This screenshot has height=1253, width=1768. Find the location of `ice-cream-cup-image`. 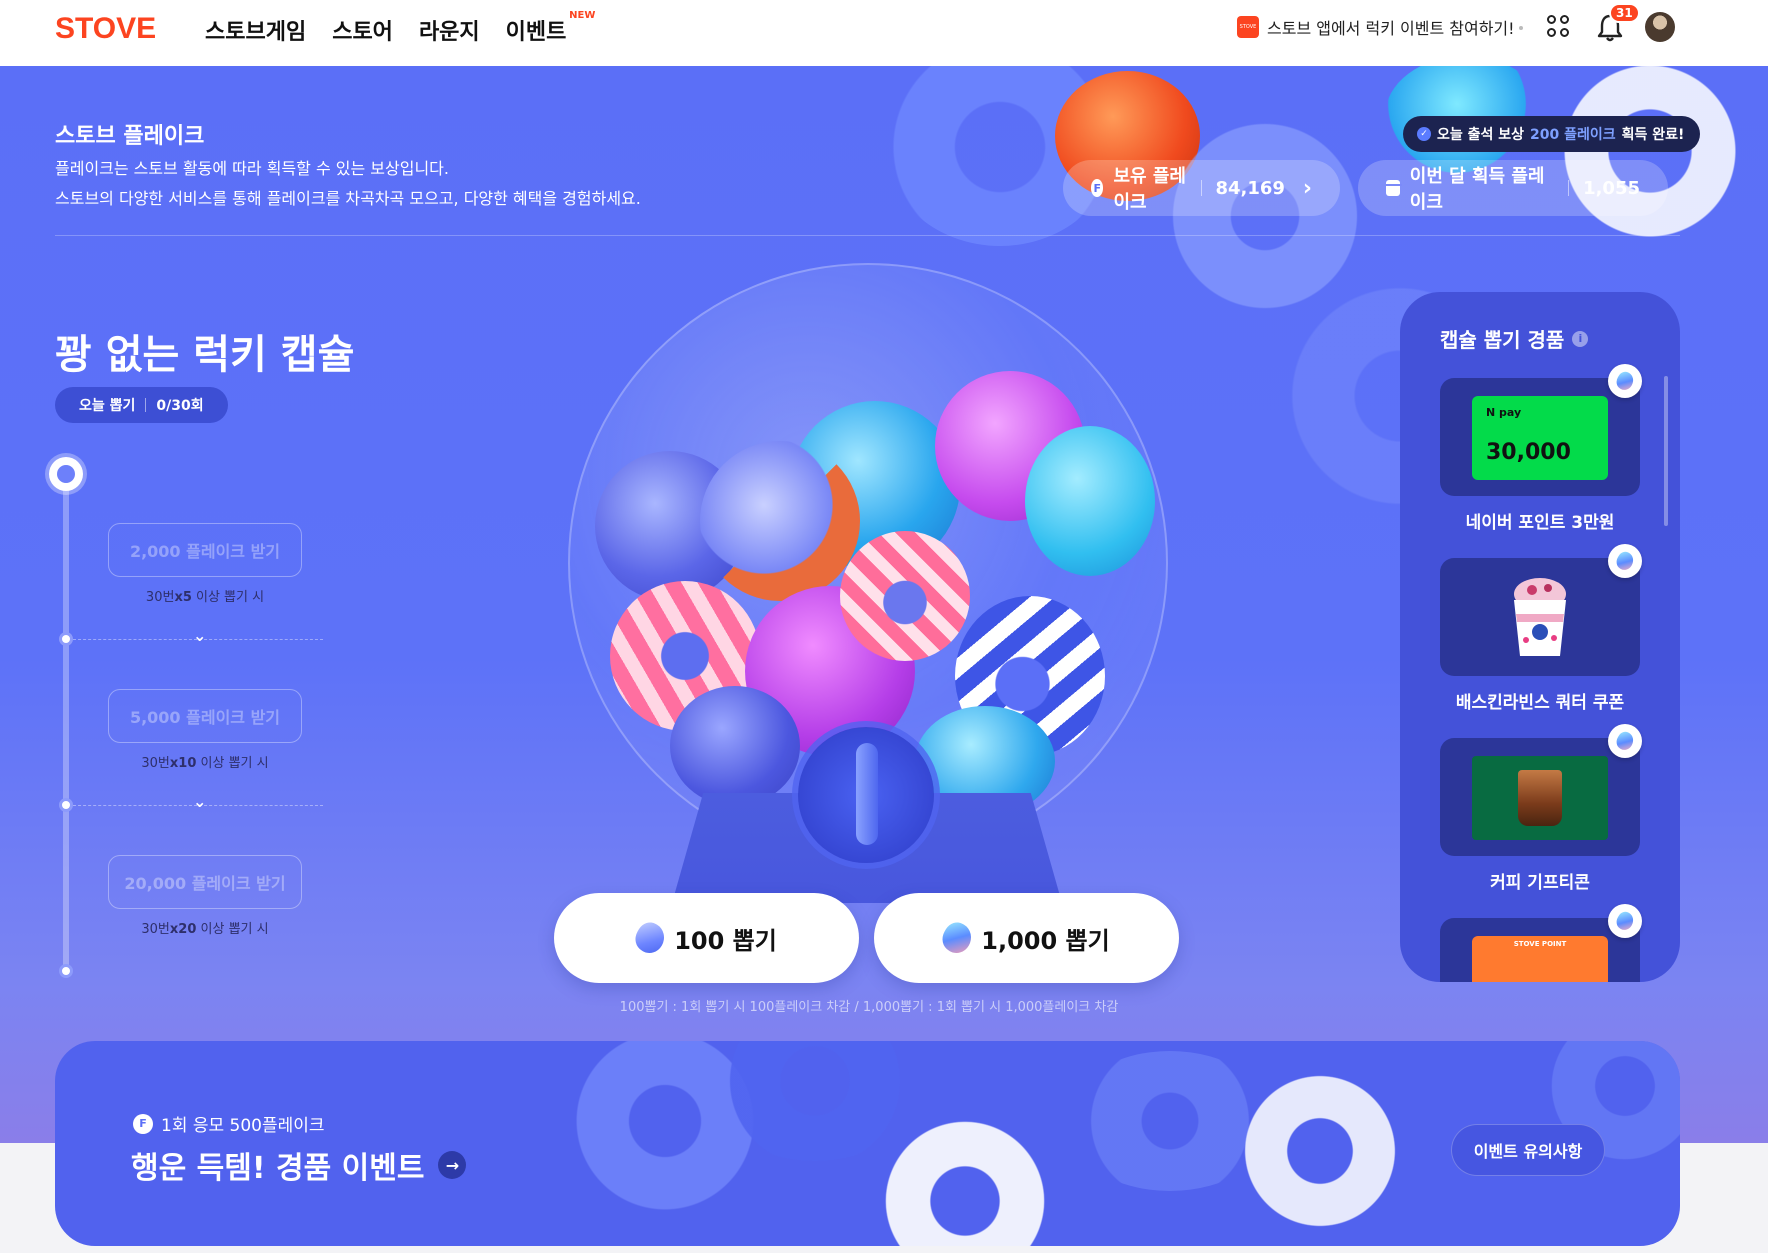

ice-cream-cup-image is located at coordinates (1540, 617).